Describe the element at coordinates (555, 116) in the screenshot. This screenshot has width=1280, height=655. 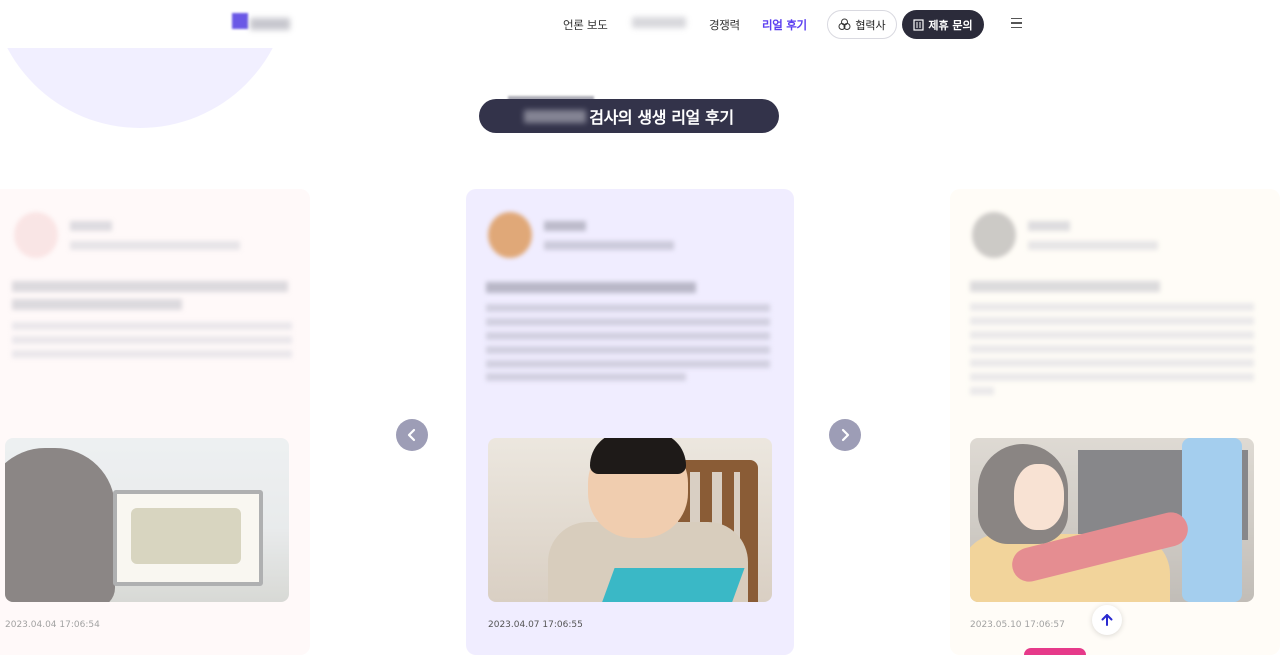
I see `brand-name-redacted` at that location.